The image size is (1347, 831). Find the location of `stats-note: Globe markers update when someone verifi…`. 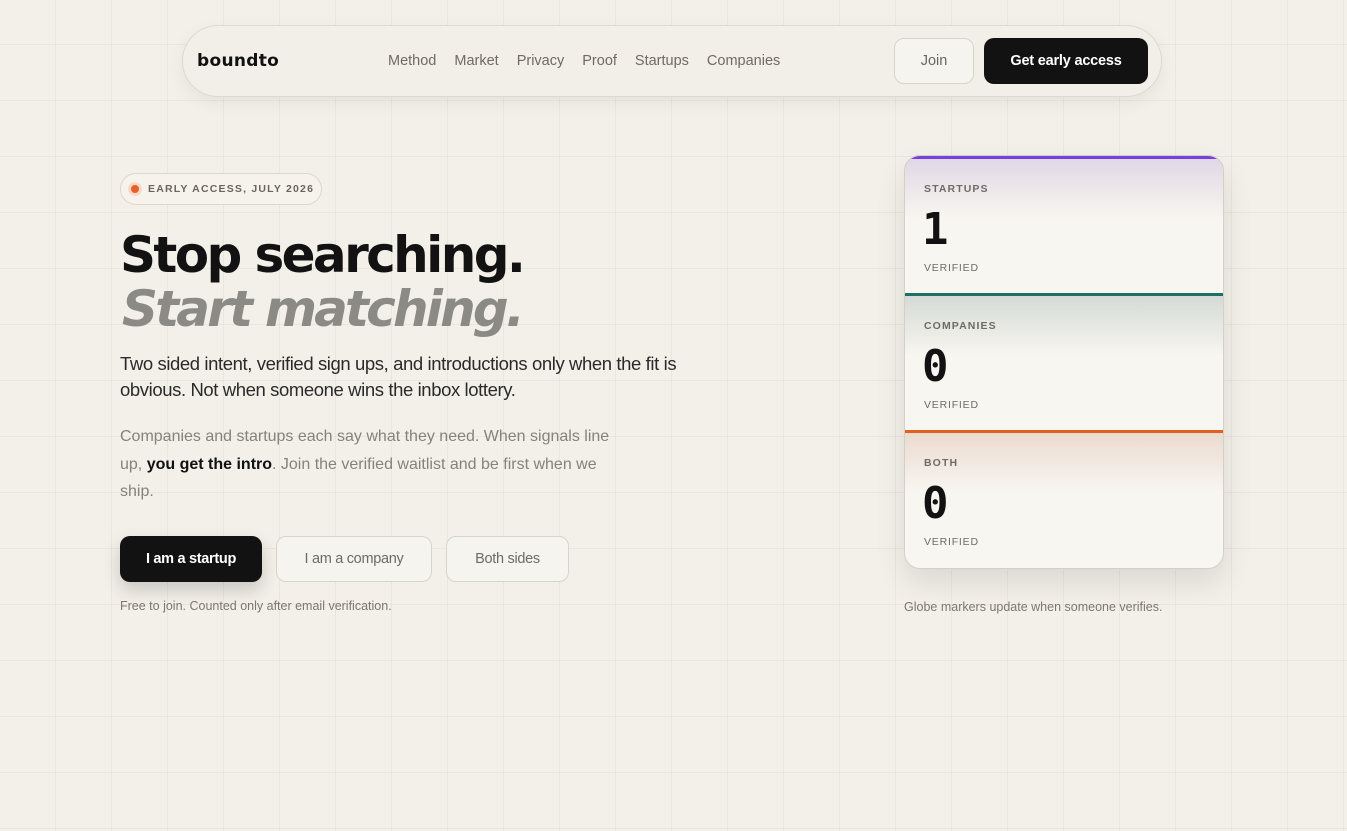

stats-note: Globe markers update when someone verifi… is located at coordinates (1033, 607).